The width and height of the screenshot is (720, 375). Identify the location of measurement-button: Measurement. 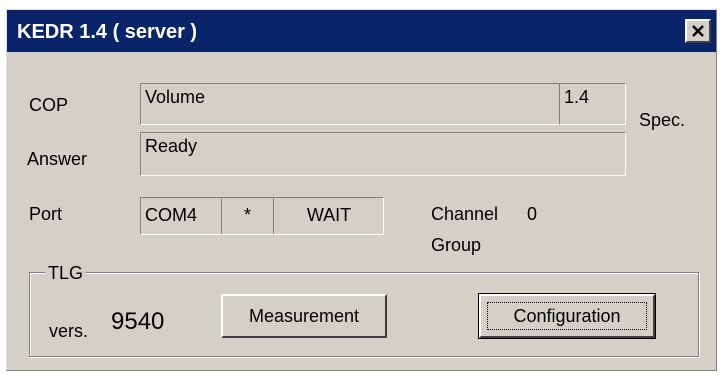
(304, 316).